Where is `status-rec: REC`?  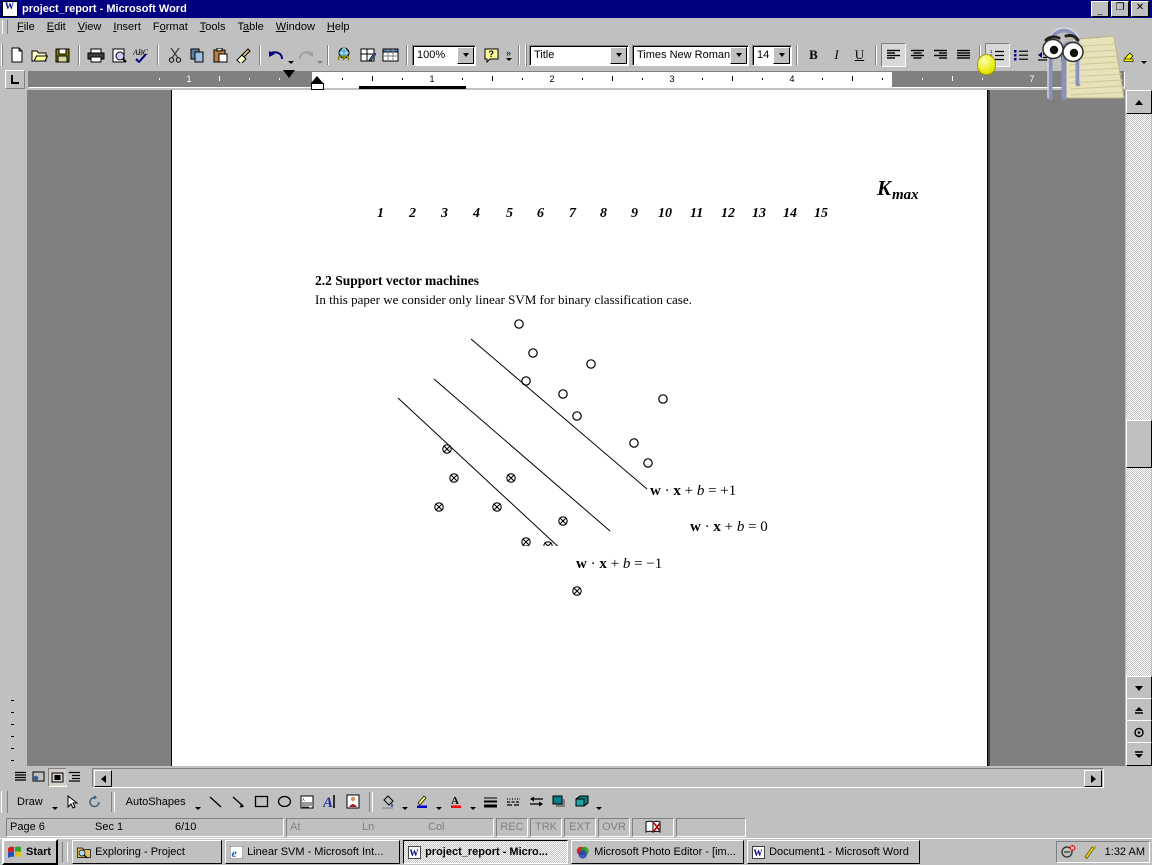 status-rec: REC is located at coordinates (512, 827).